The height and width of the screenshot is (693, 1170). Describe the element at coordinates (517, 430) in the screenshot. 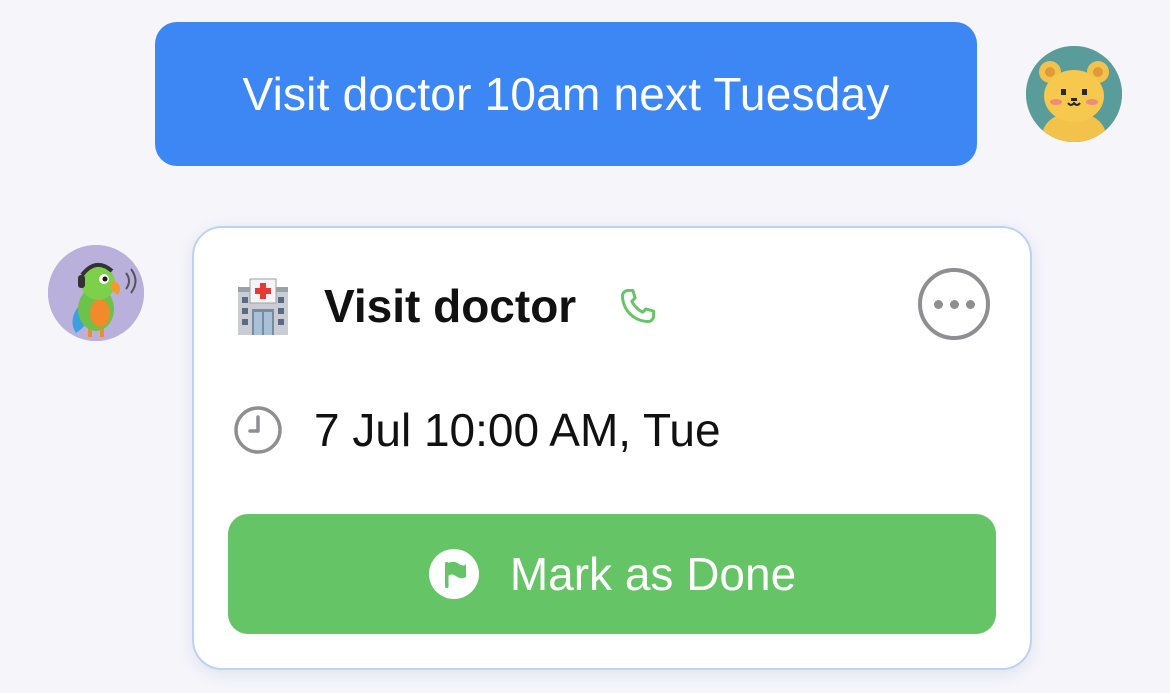

I see `reminder-datetime: 7 Jul 10:00 AM, Tue` at that location.